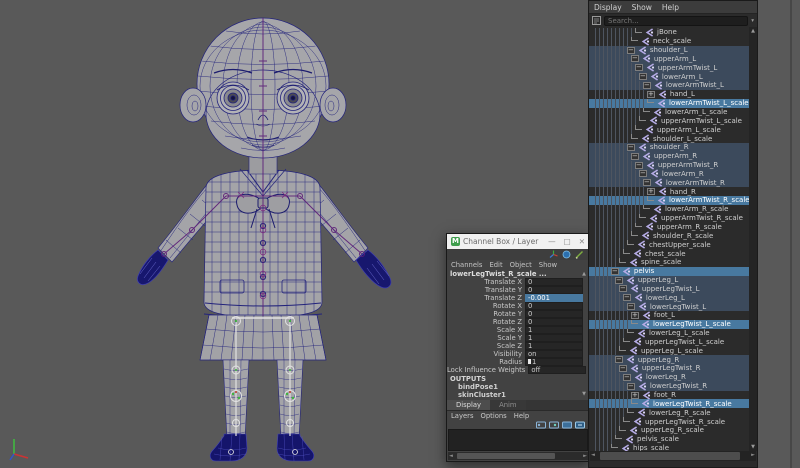 The width and height of the screenshot is (800, 468). Describe the element at coordinates (494, 416) in the screenshot. I see `menu-item-options: Options` at that location.